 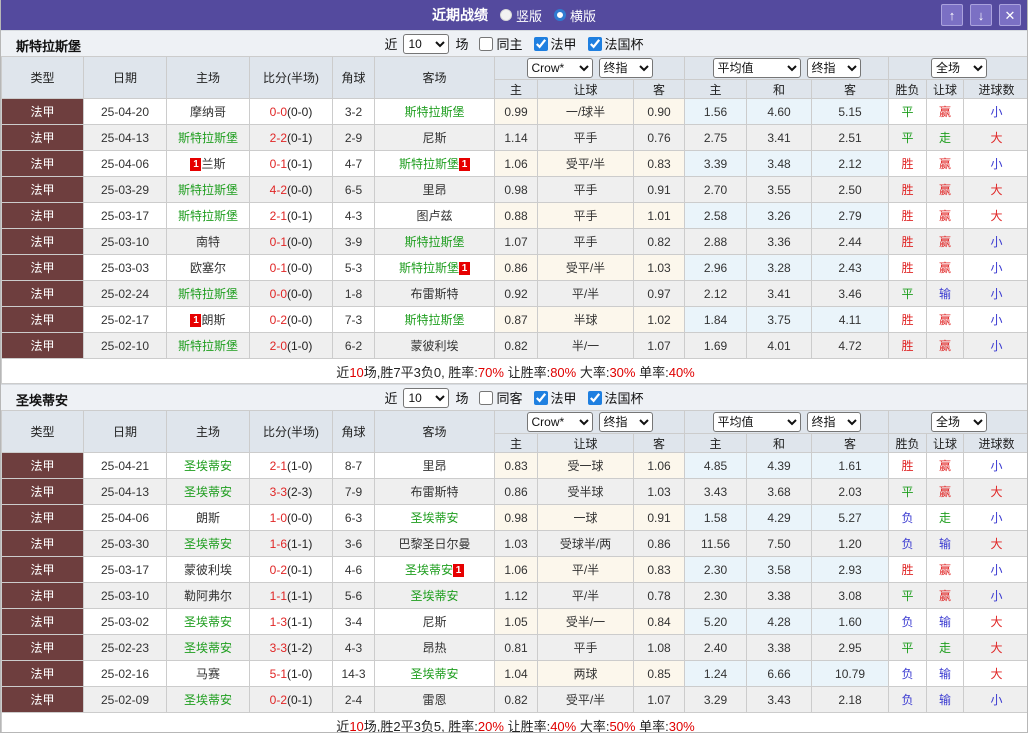 I want to click on score-cell: 1-0(0-0), so click(x=291, y=517).